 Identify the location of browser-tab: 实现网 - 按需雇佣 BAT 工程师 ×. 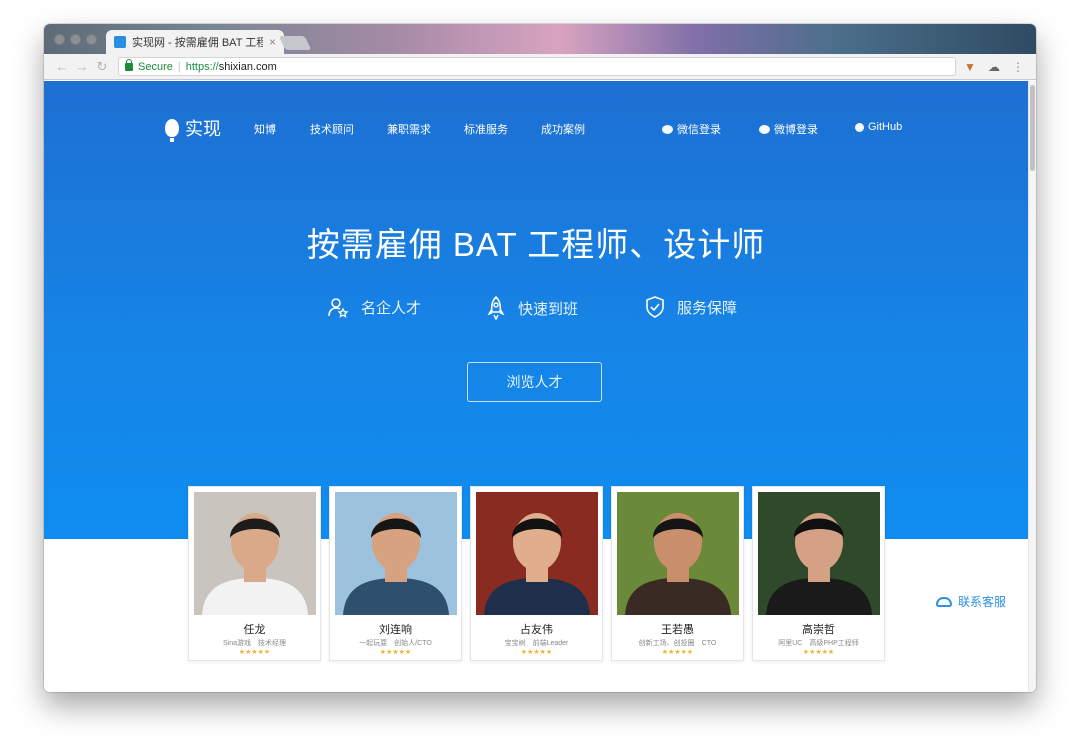
(195, 42).